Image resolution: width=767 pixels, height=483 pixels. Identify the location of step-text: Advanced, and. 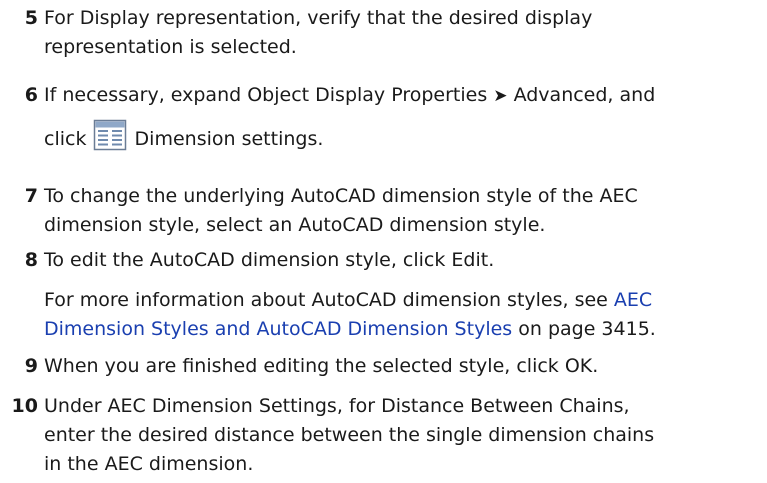
(584, 95).